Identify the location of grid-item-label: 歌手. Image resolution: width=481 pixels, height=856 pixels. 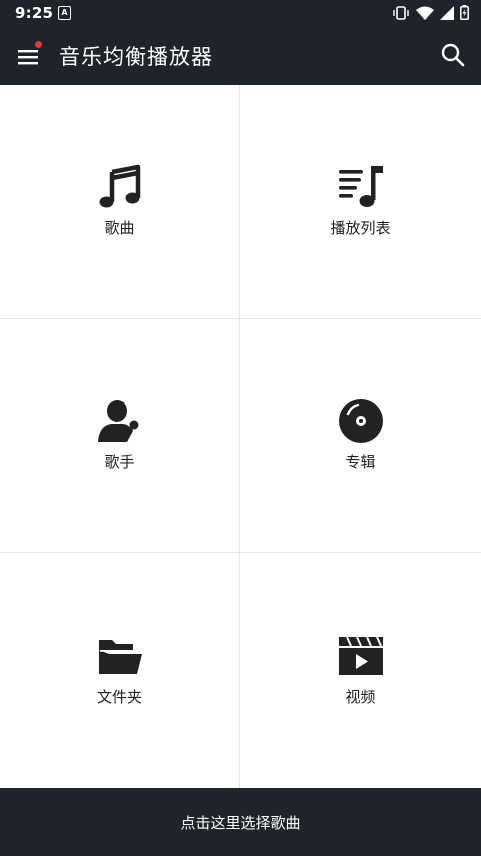
(119, 462).